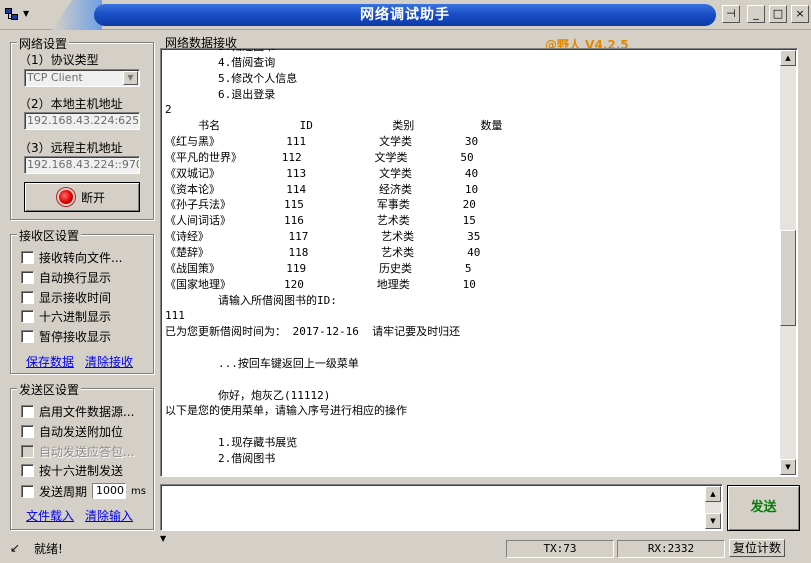 Image resolution: width=811 pixels, height=563 pixels. I want to click on tx-counter: TX:73, so click(560, 549).